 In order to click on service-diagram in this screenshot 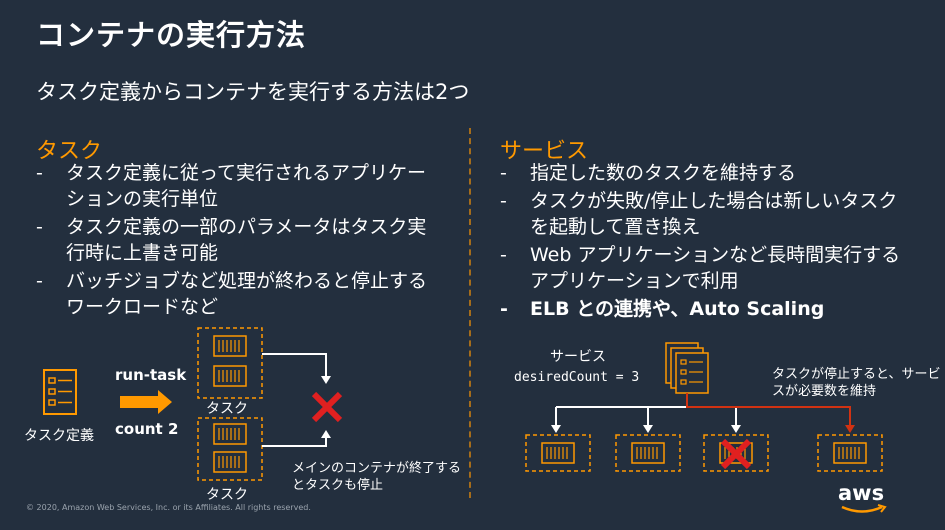, I will do `click(704, 407)`.